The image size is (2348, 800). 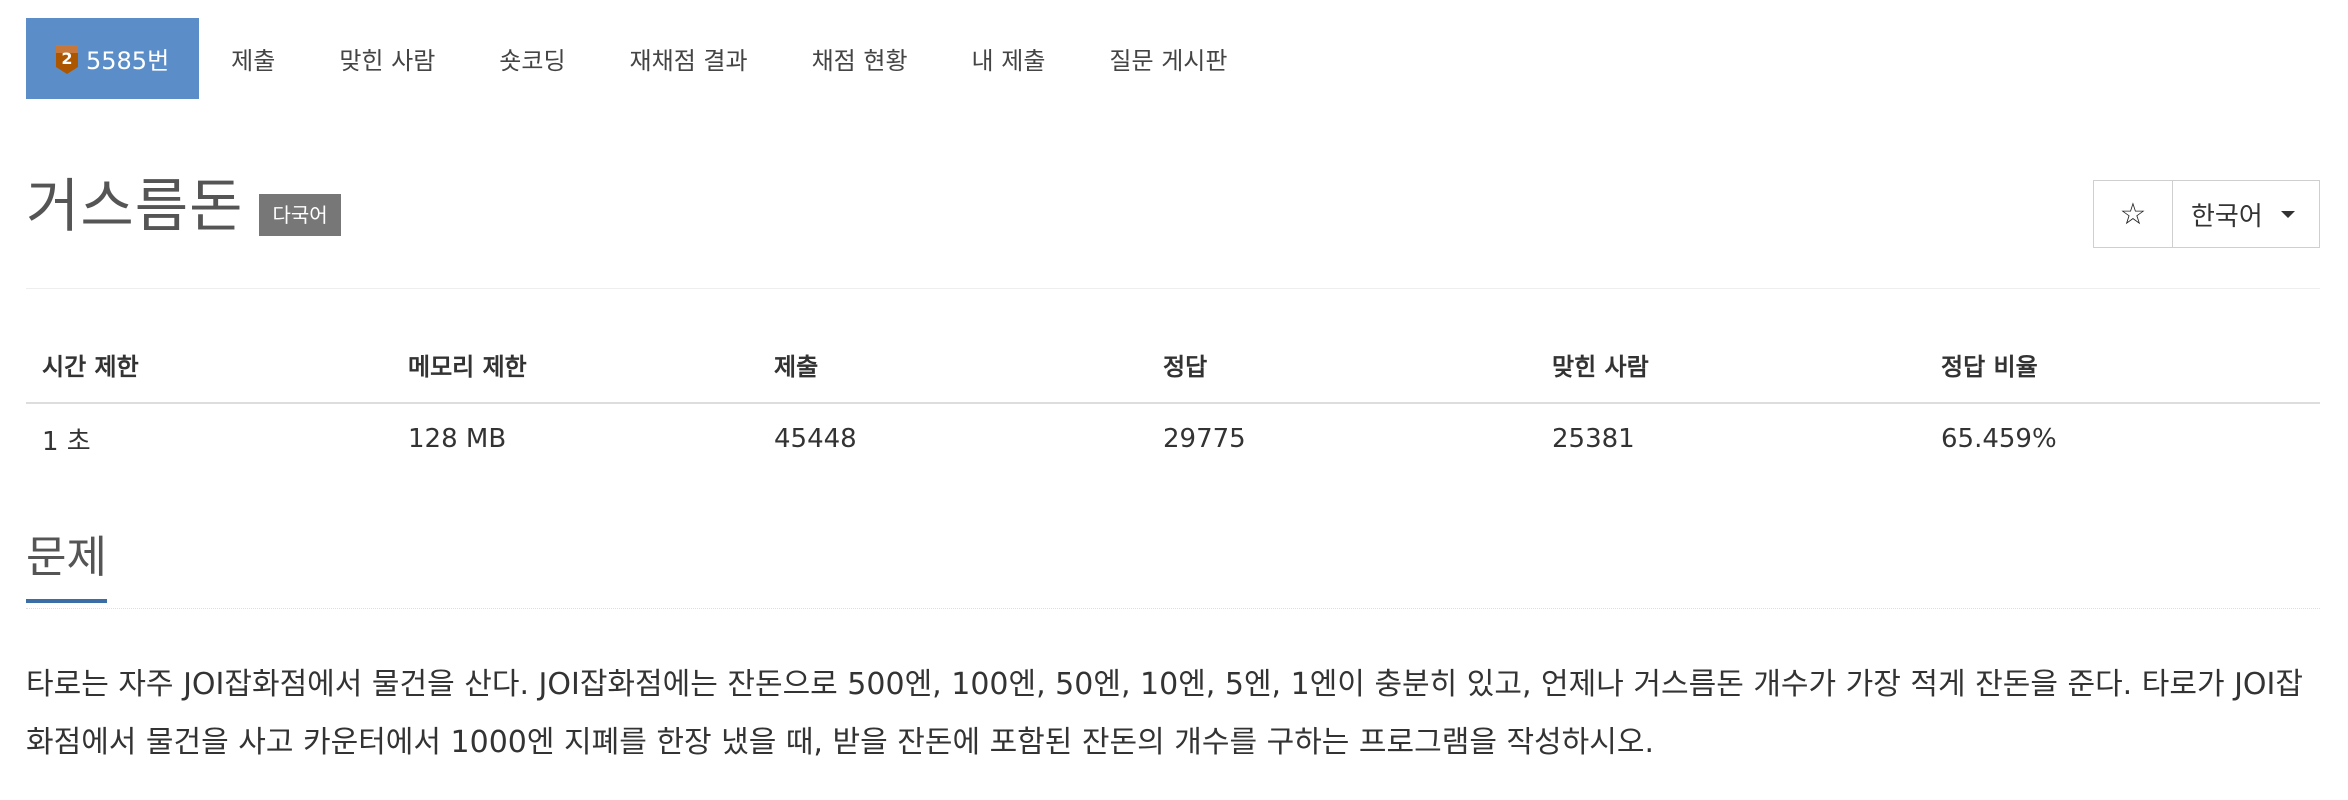 I want to click on problem-section-header: 문제, so click(x=1173, y=570).